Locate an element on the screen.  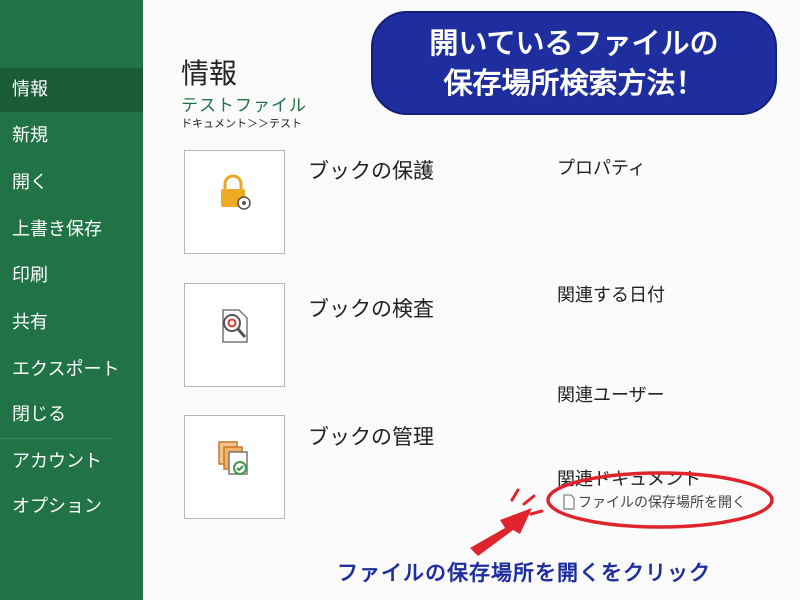
banner-line-2: 保存場所検索方法！ is located at coordinates (574, 83).